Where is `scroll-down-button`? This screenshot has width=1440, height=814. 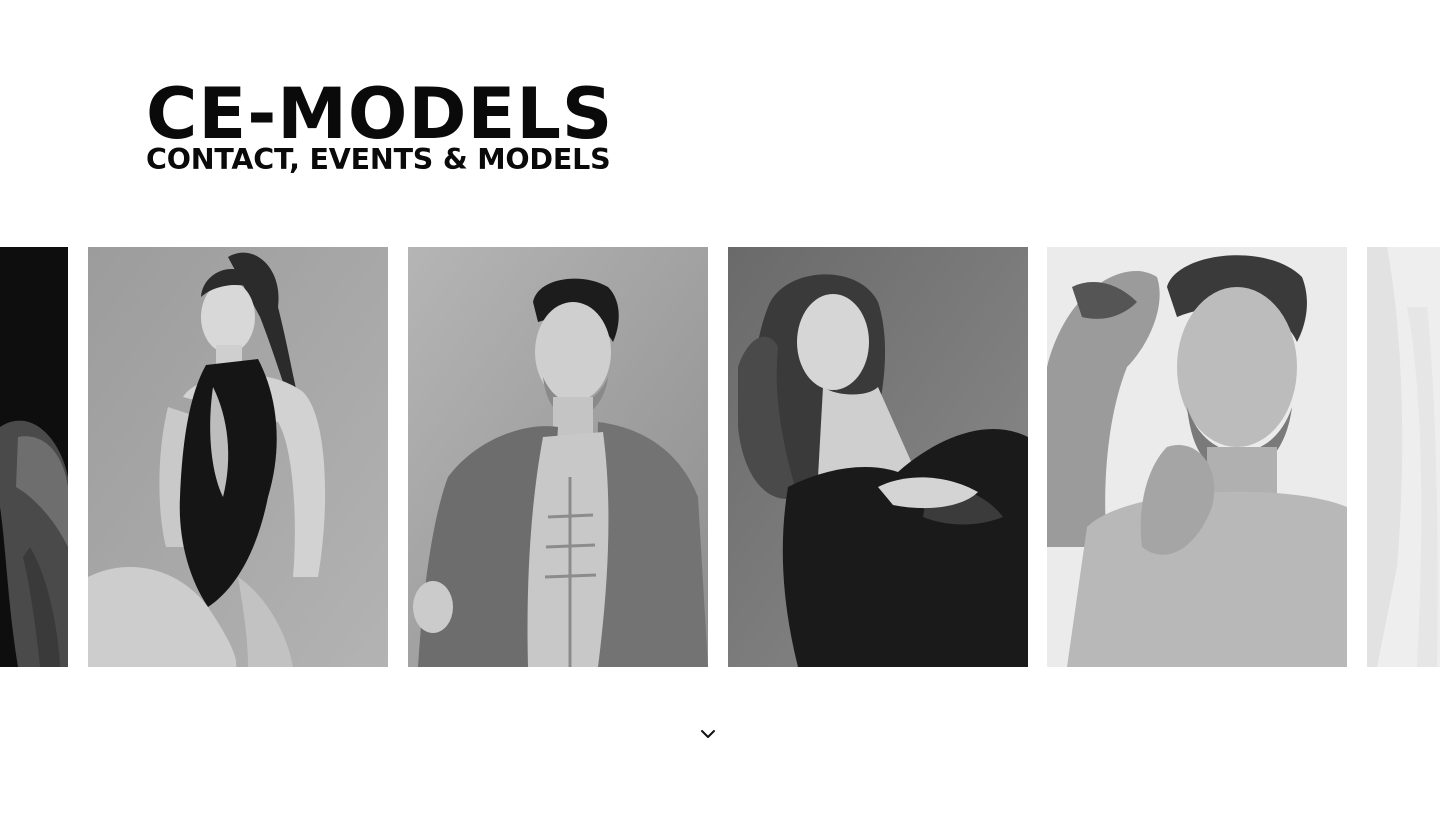
scroll-down-button is located at coordinates (708, 734).